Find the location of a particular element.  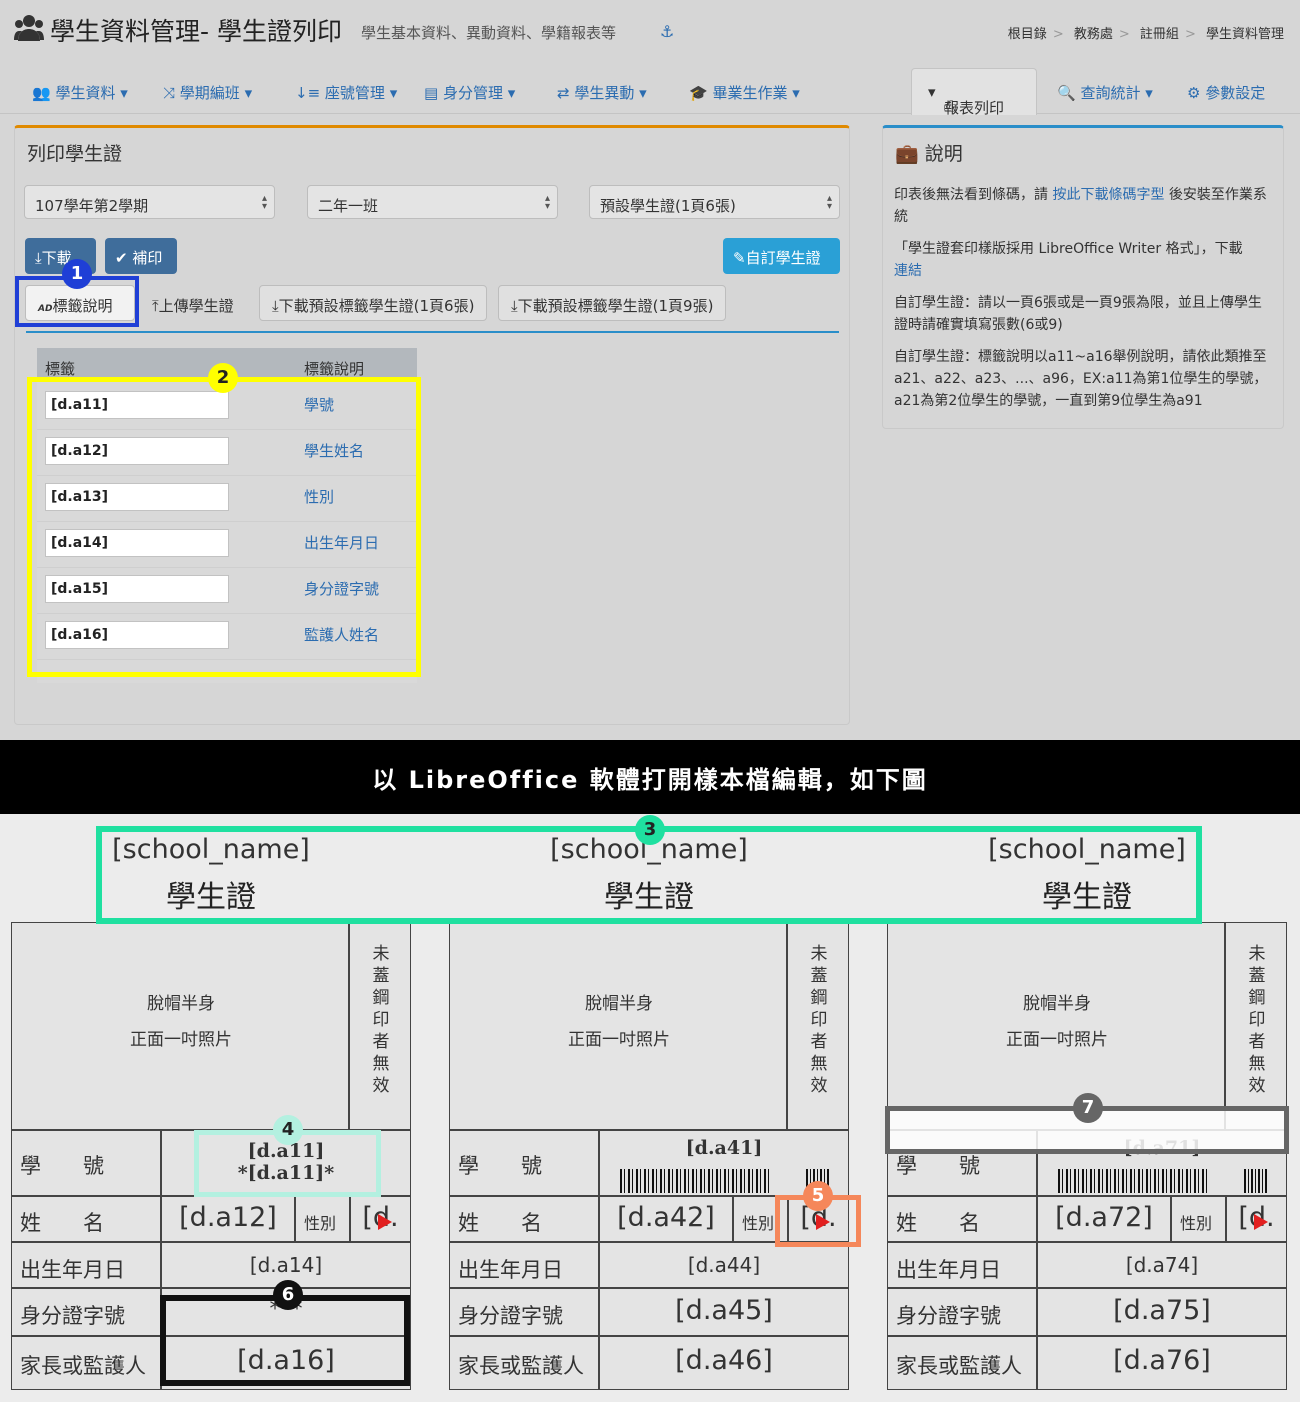

marker-badge-7: 7 is located at coordinates (1088, 1108).